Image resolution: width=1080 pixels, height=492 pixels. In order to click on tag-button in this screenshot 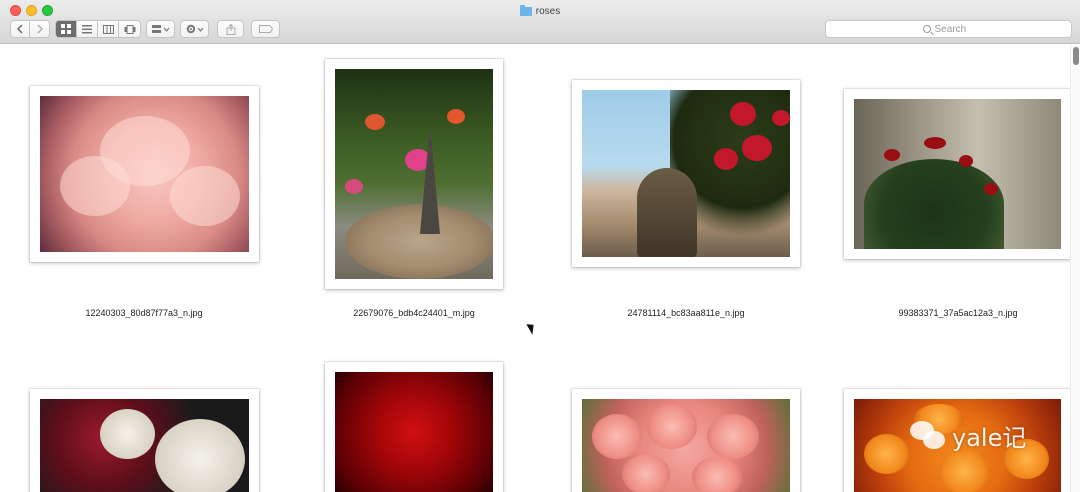, I will do `click(265, 29)`.